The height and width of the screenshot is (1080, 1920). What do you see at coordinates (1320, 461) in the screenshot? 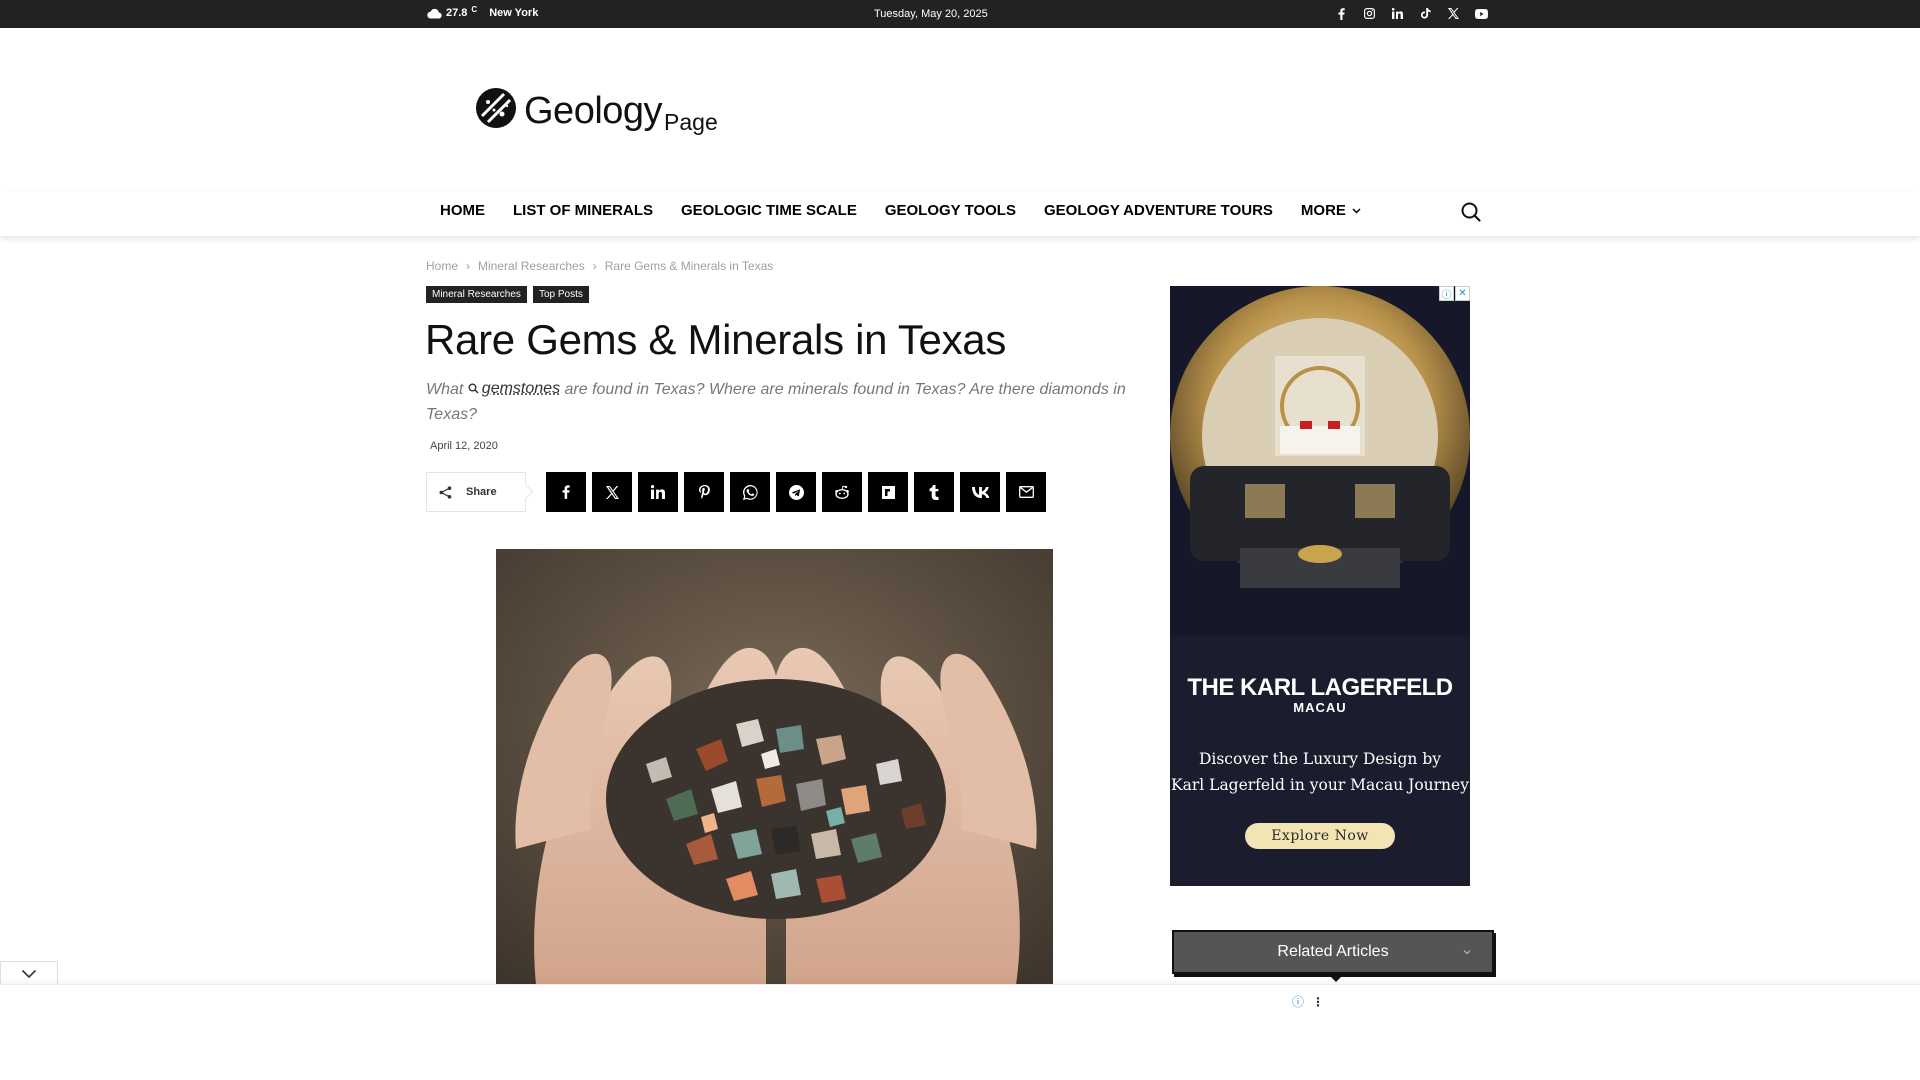
I see `hotel-room-illustration` at bounding box center [1320, 461].